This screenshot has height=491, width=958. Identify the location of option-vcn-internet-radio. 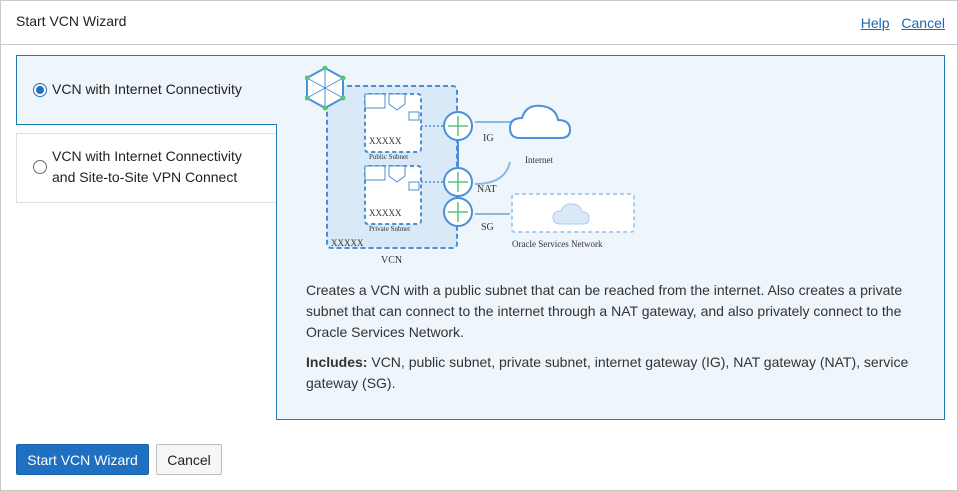
(40, 90).